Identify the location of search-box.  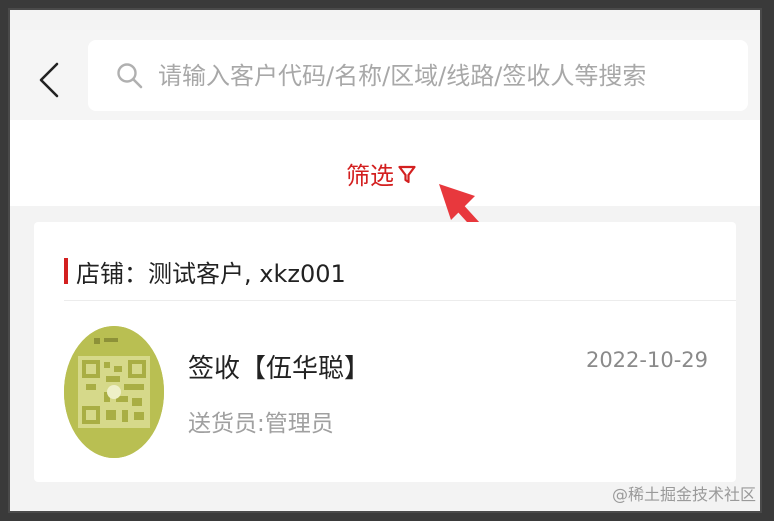
(418, 75).